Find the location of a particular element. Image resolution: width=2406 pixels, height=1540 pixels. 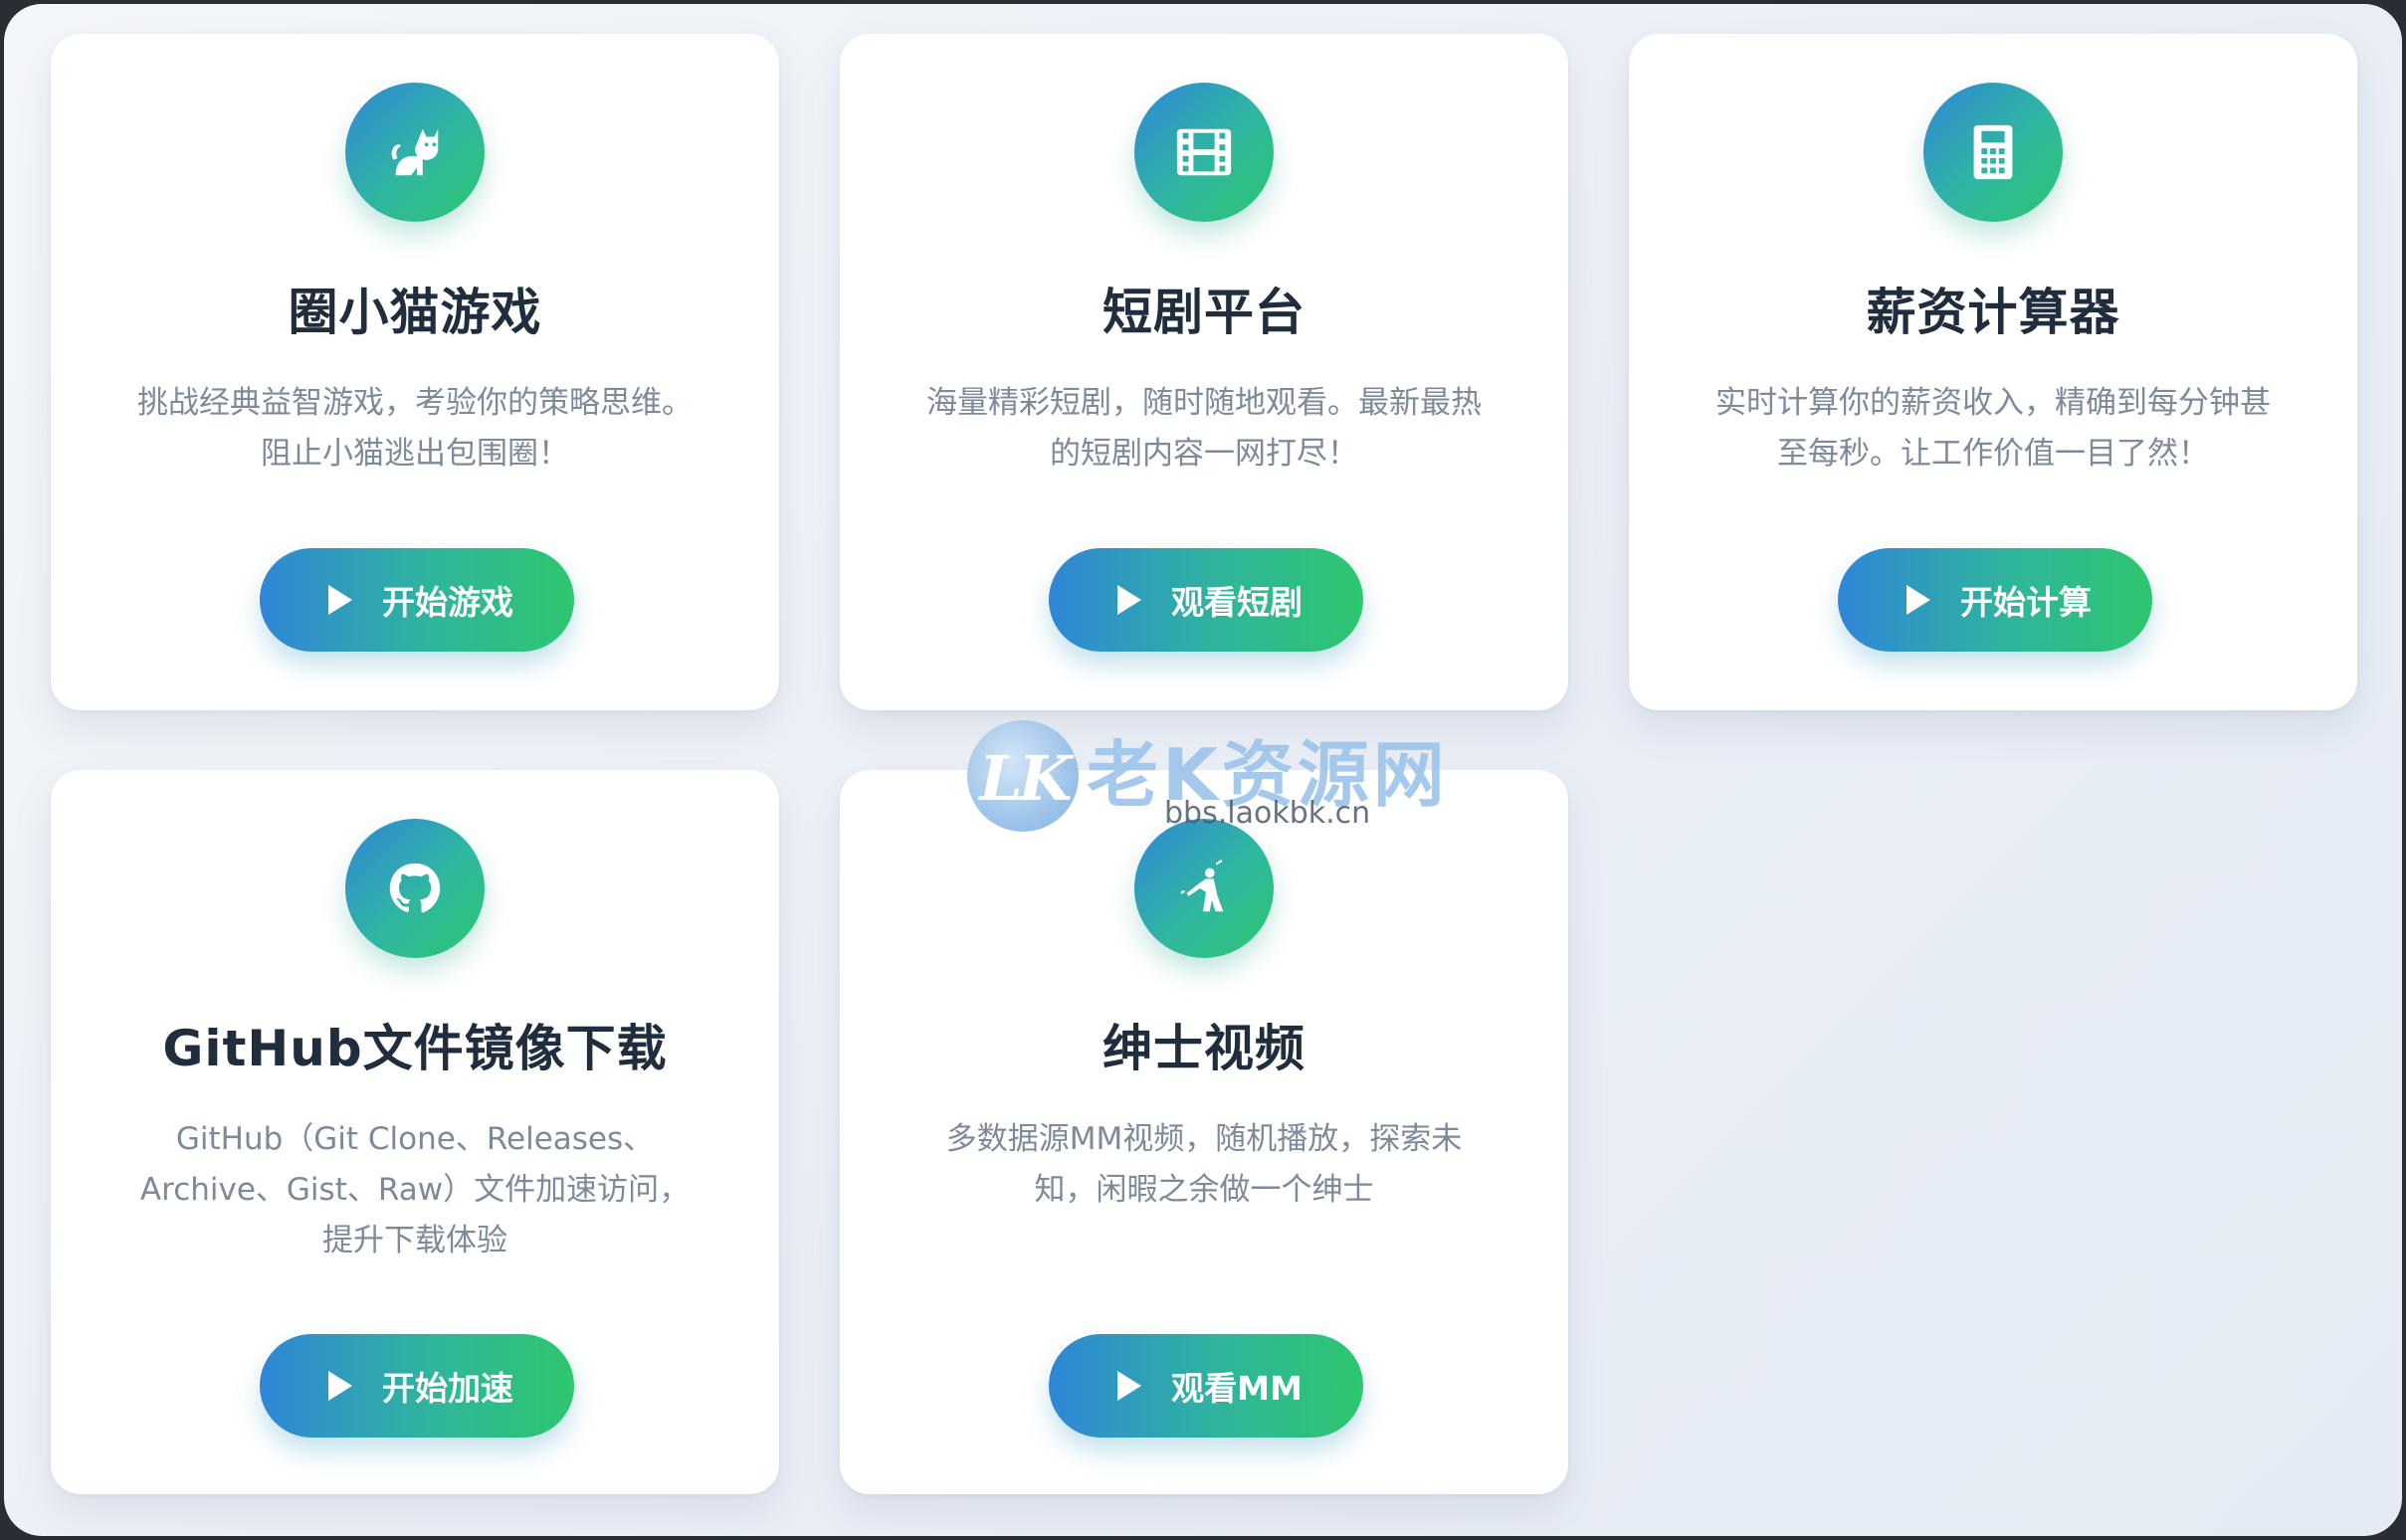

start-game-button: 开始游戏 is located at coordinates (417, 600).